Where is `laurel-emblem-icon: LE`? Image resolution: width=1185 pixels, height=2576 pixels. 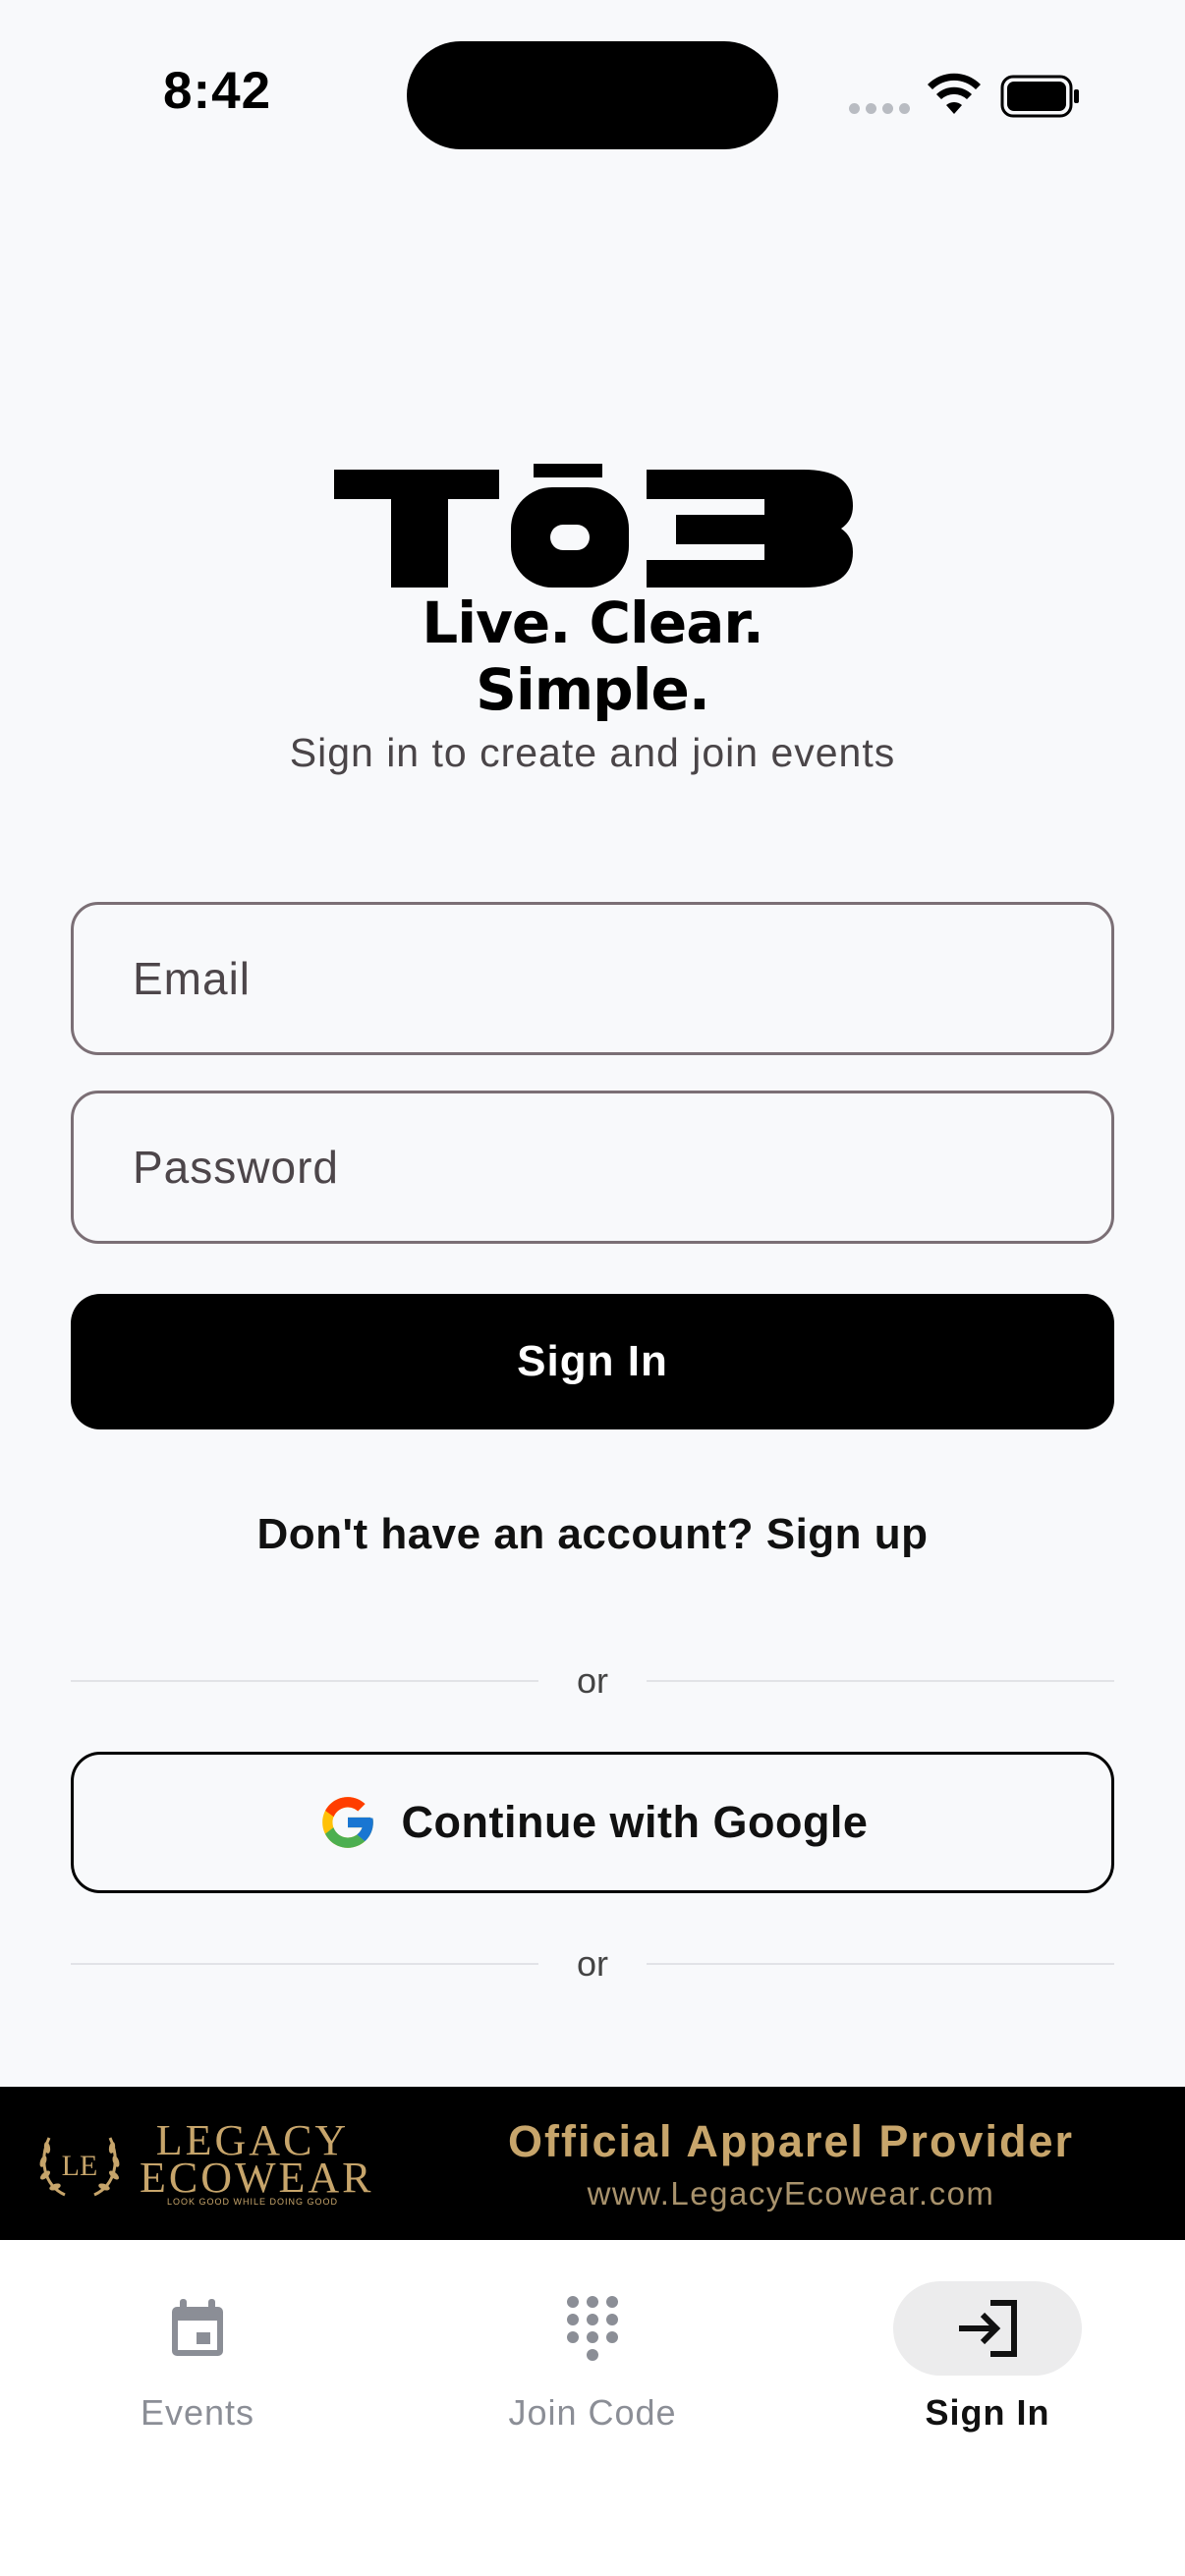 laurel-emblem-icon: LE is located at coordinates (80, 2167).